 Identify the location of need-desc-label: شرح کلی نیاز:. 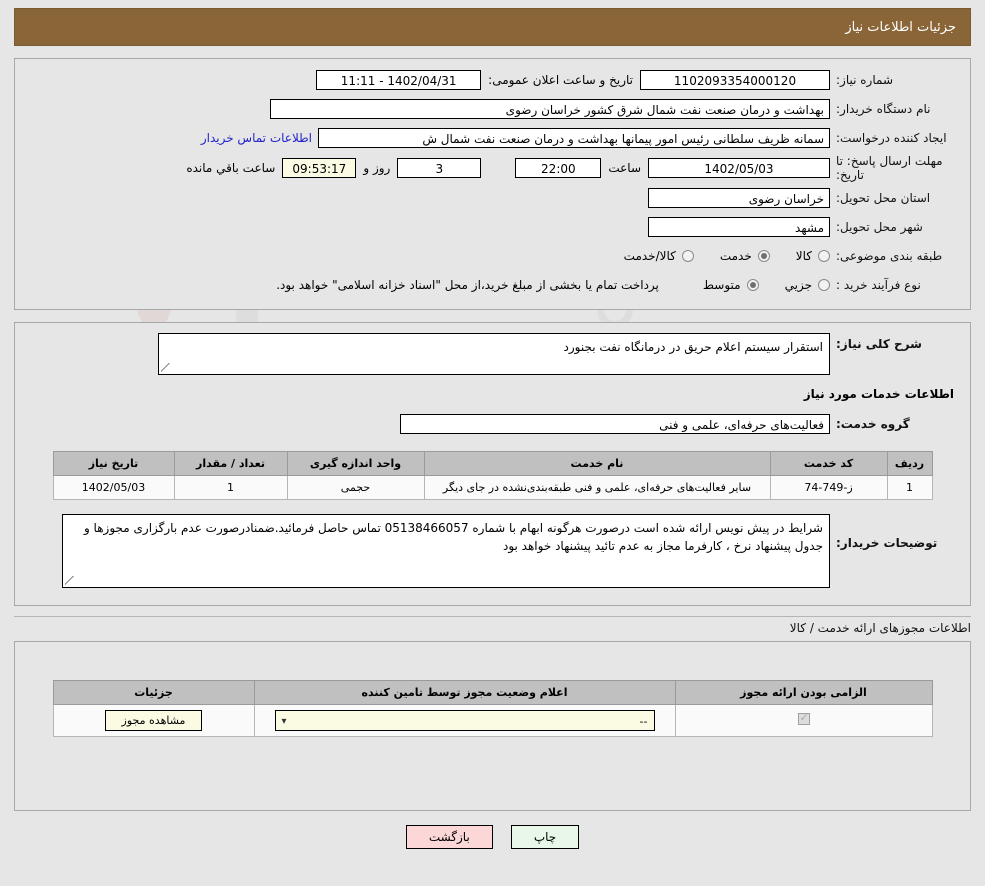
(879, 344).